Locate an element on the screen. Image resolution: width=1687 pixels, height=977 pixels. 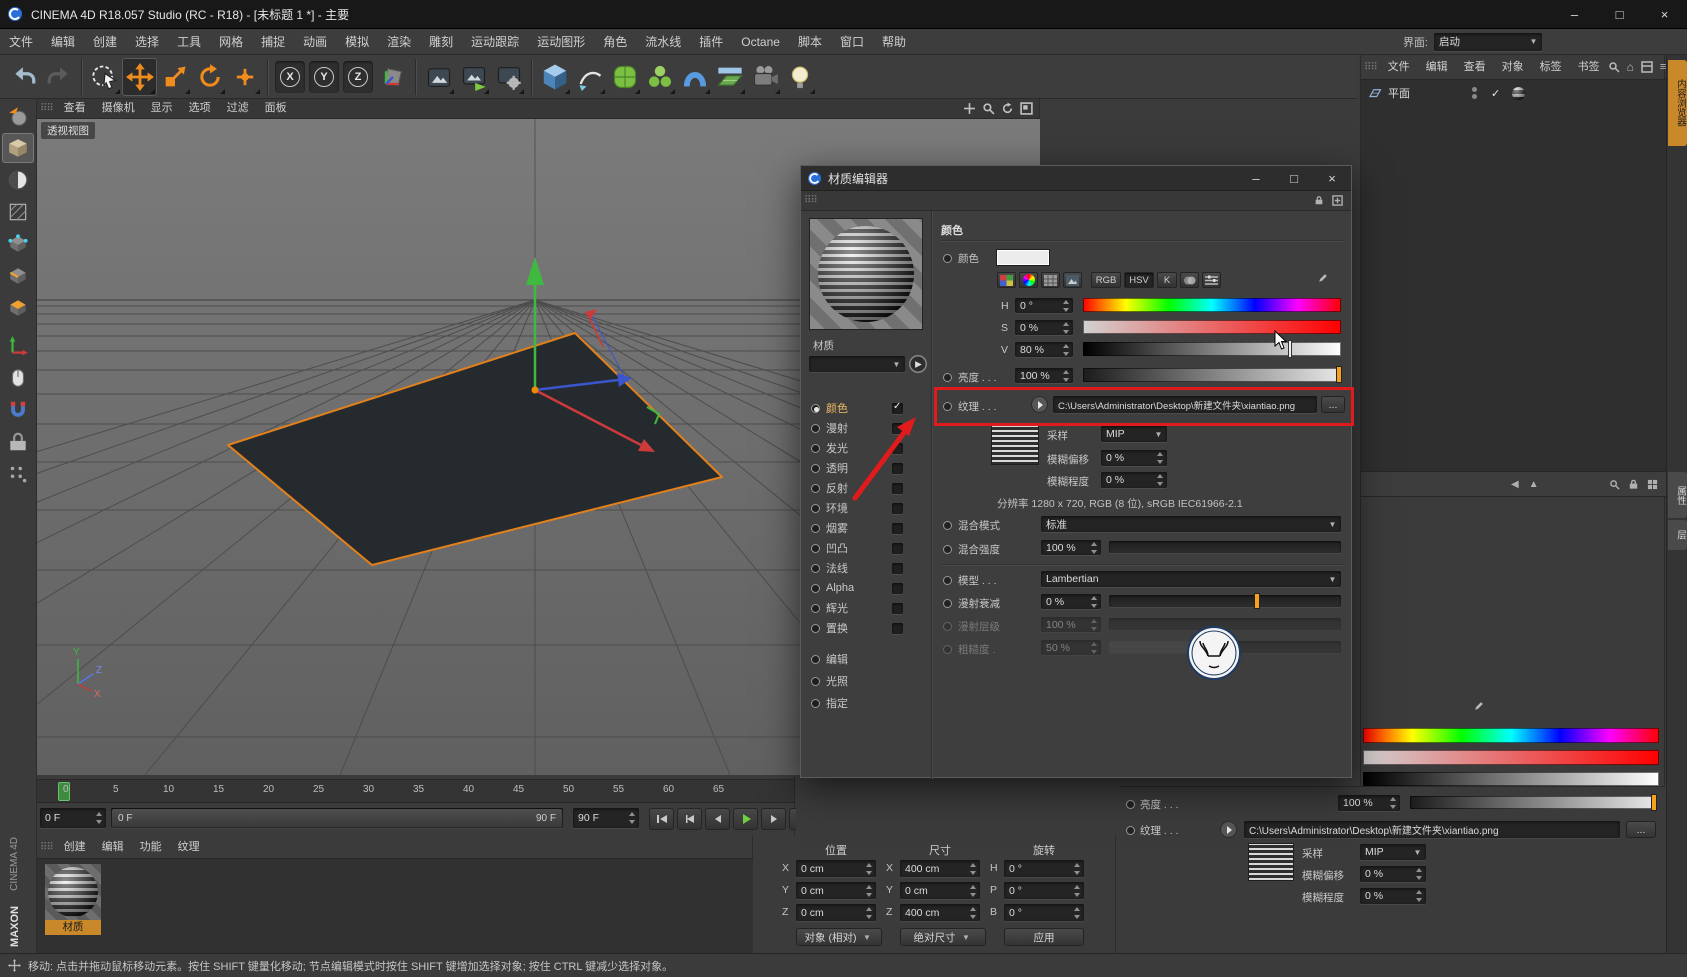
object-manager-menu-查看: 查看 is located at coordinates (1475, 67).